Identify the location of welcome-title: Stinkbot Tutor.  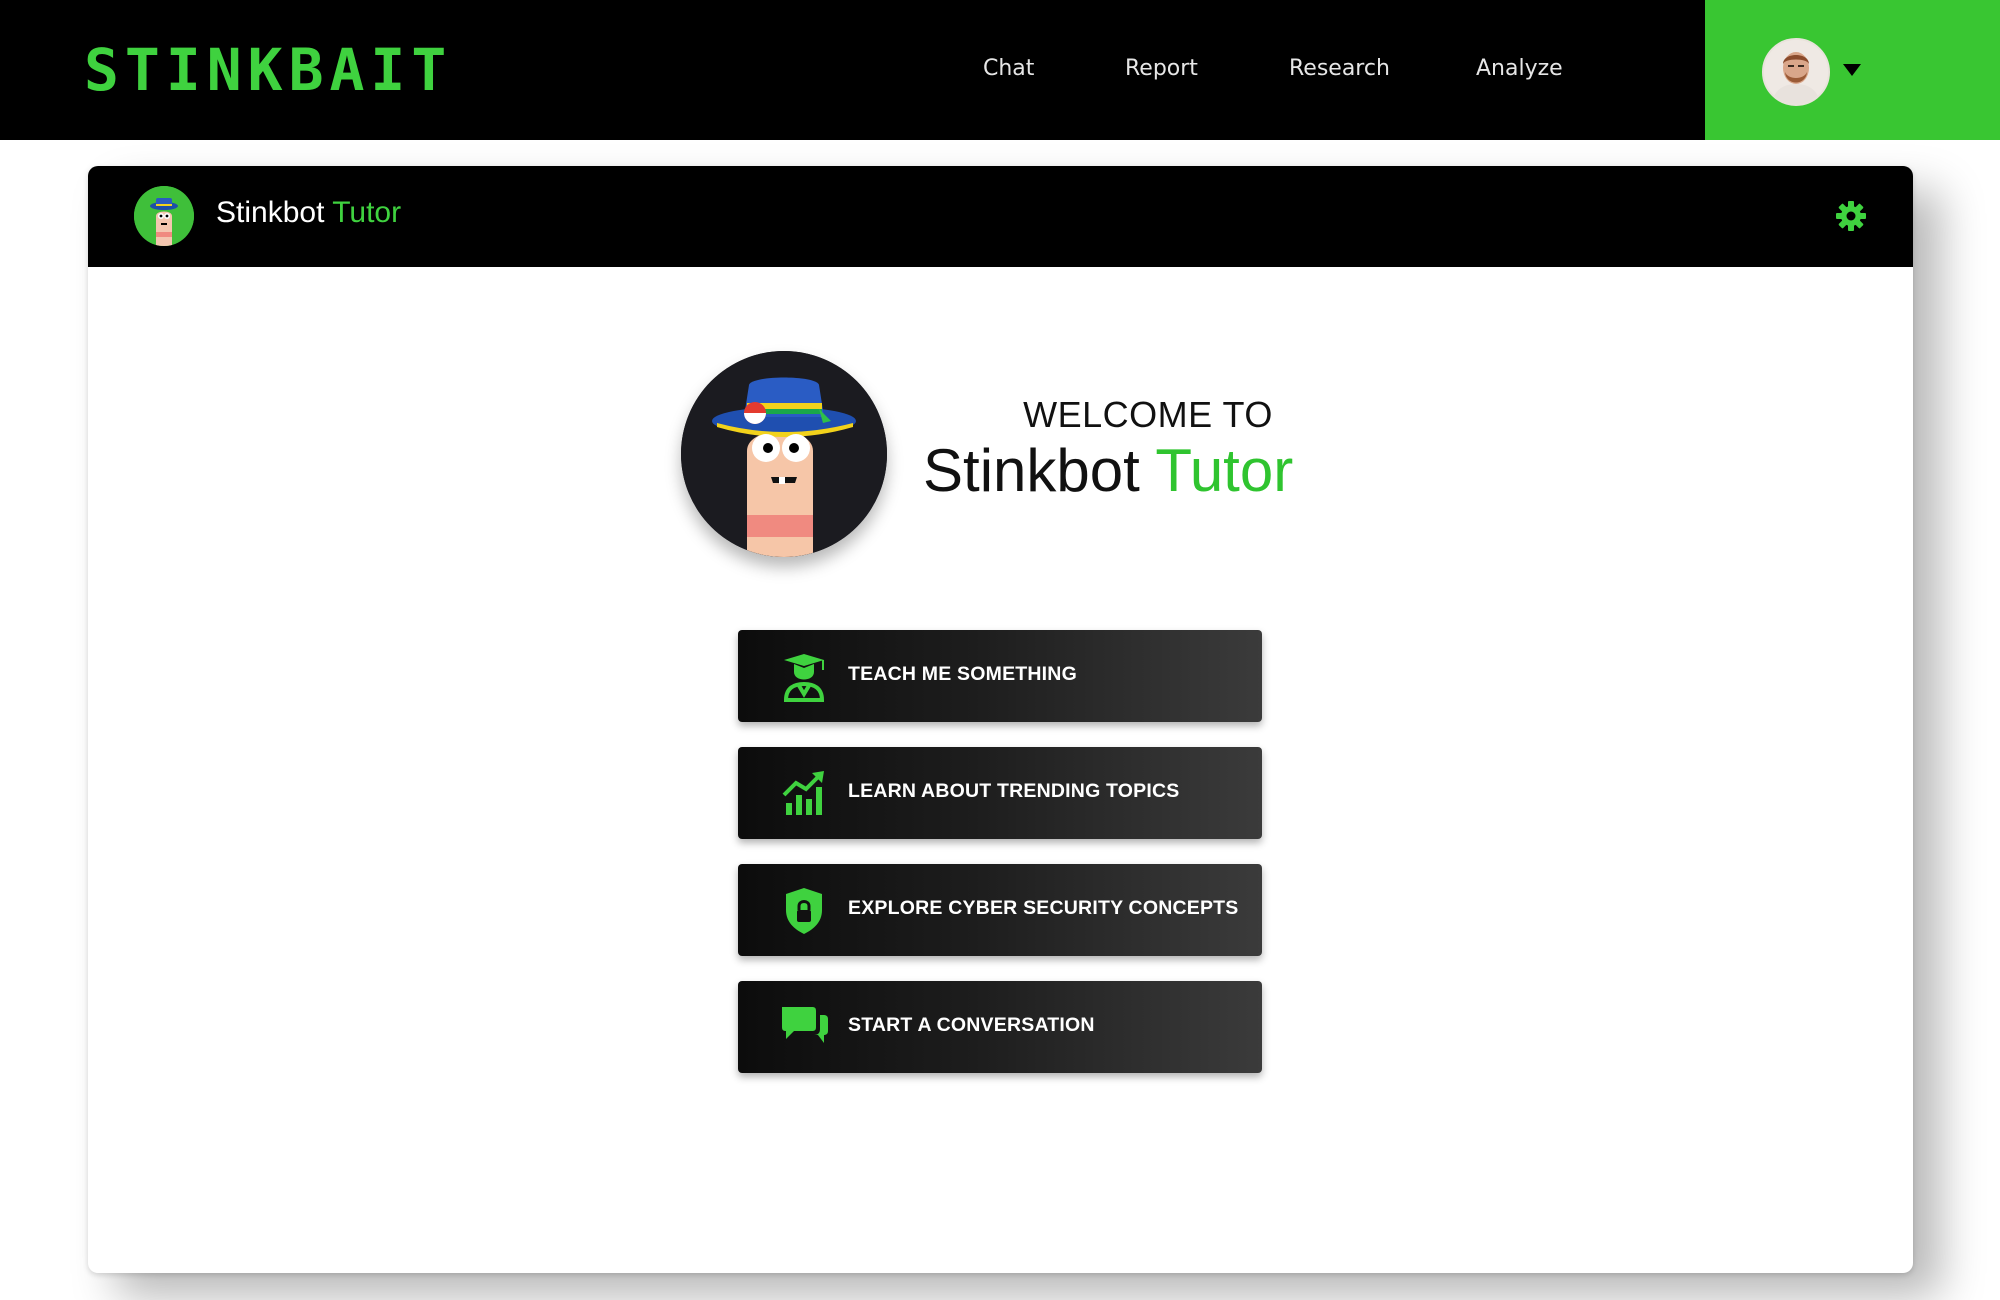
(1108, 470).